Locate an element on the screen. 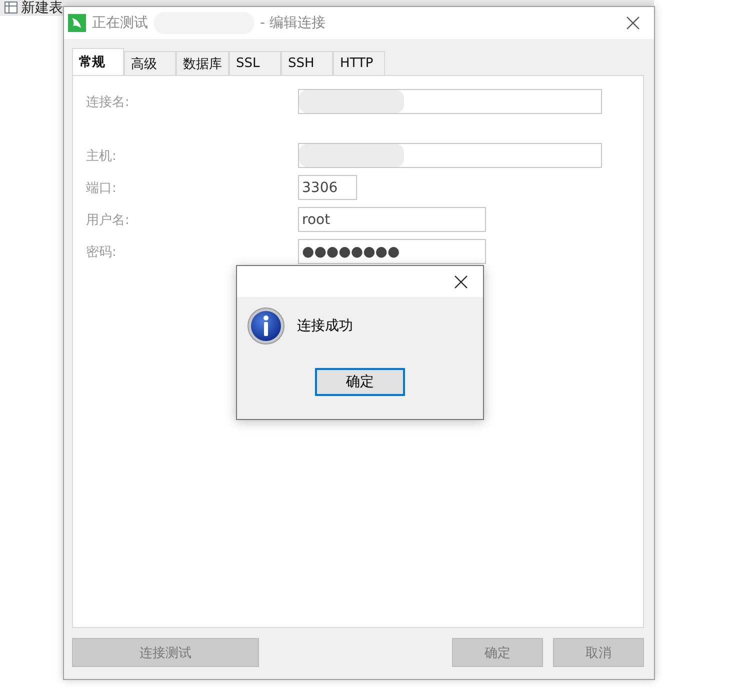 The height and width of the screenshot is (688, 737). field-label: 主机: is located at coordinates (102, 156).